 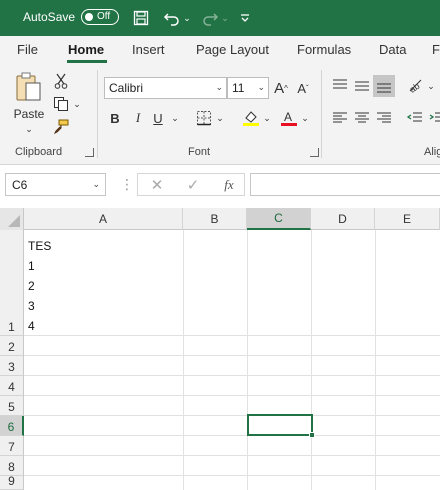 What do you see at coordinates (12, 366) in the screenshot?
I see `row-header-3: 3` at bounding box center [12, 366].